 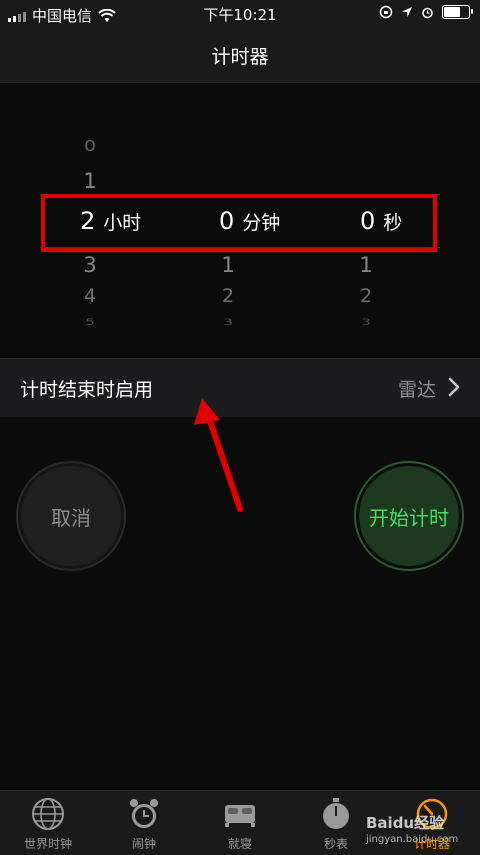 I want to click on seconds-option: 2, so click(x=366, y=296).